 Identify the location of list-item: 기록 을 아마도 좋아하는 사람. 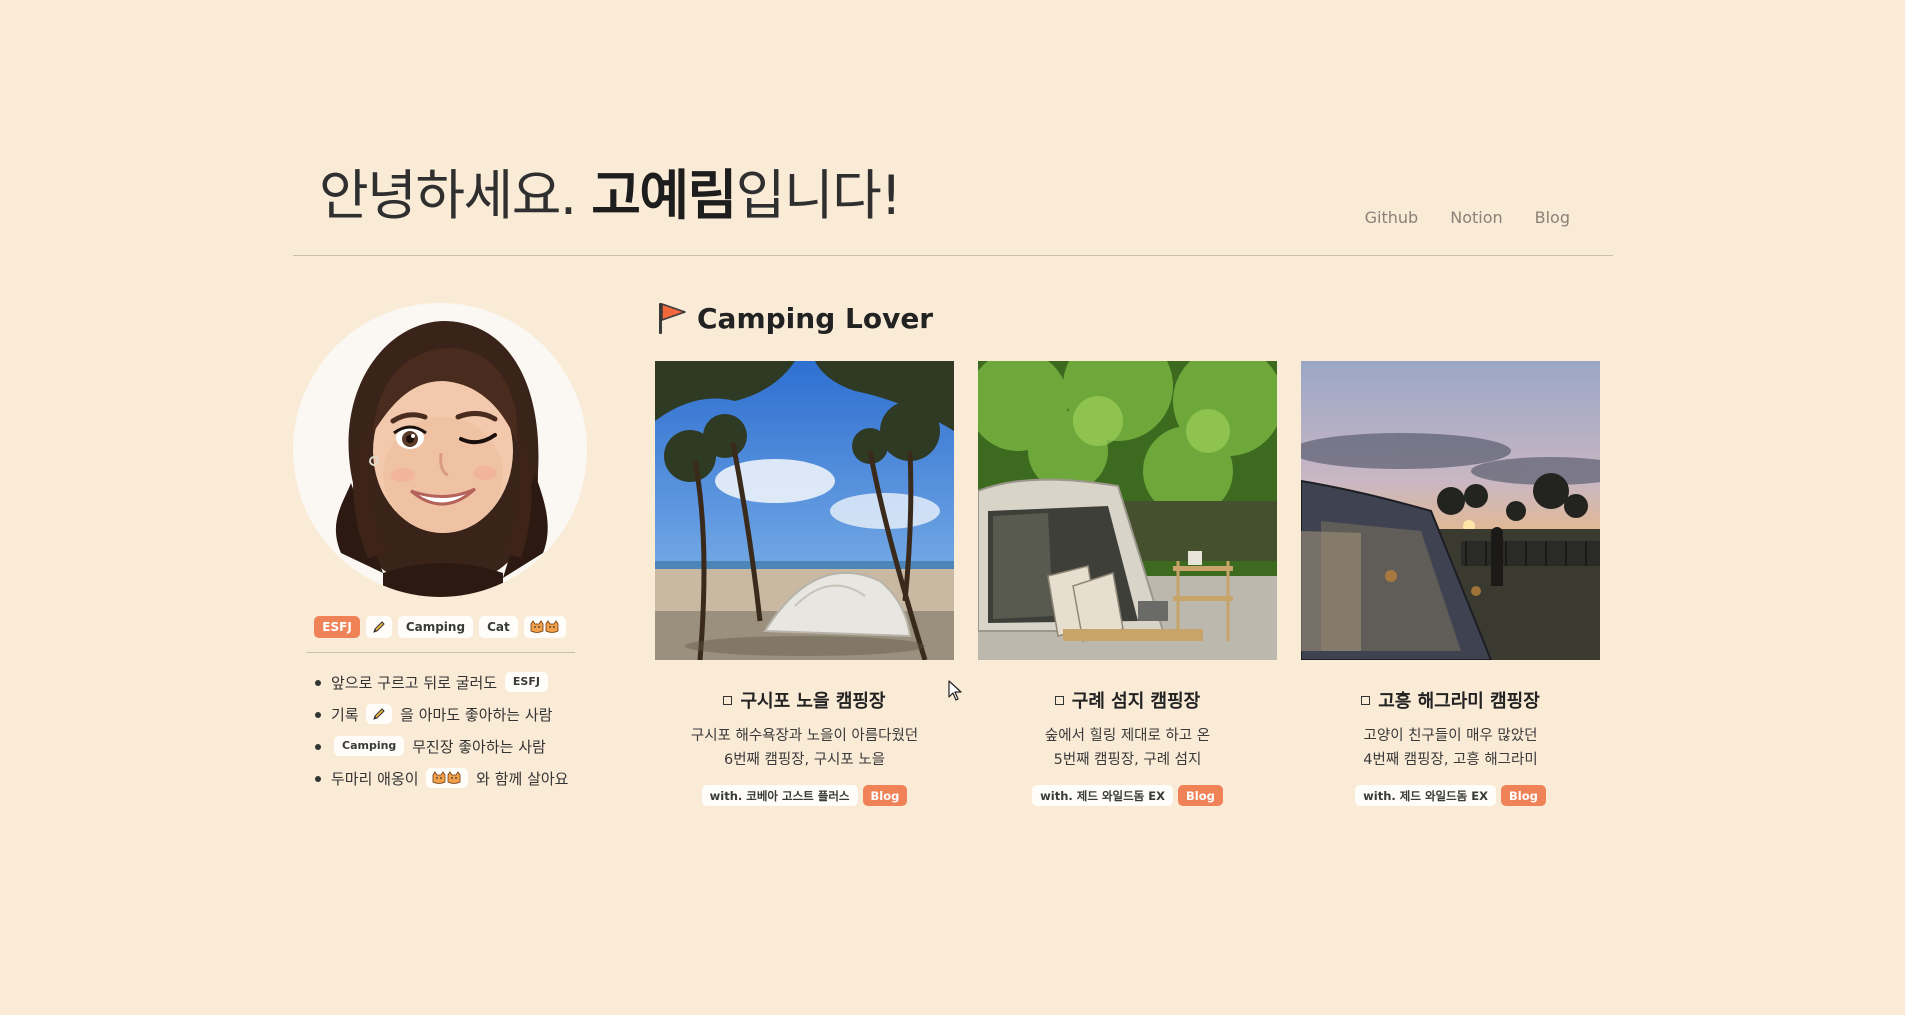
(450, 715).